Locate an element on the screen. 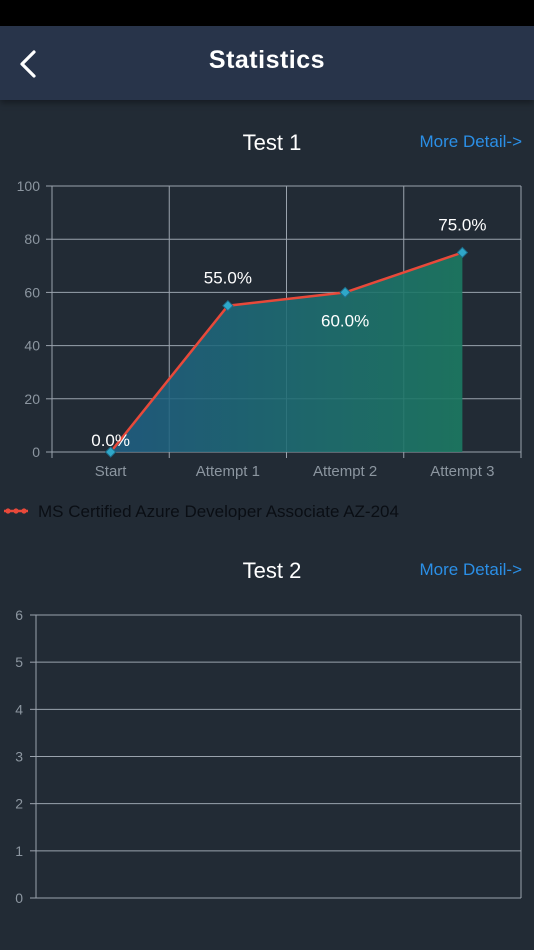  test2-title: Test 2 is located at coordinates (272, 570).